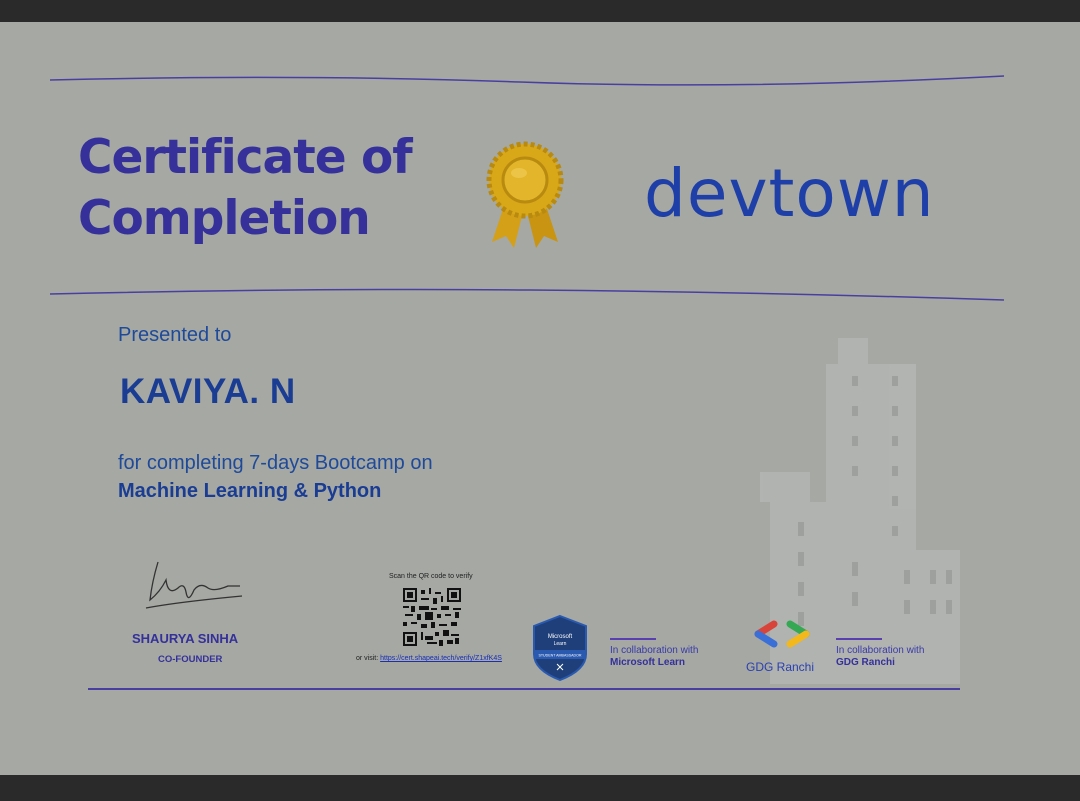 The width and height of the screenshot is (1080, 801). Describe the element at coordinates (560, 637) in the screenshot. I see `badge-line-1: Microsoft` at that location.